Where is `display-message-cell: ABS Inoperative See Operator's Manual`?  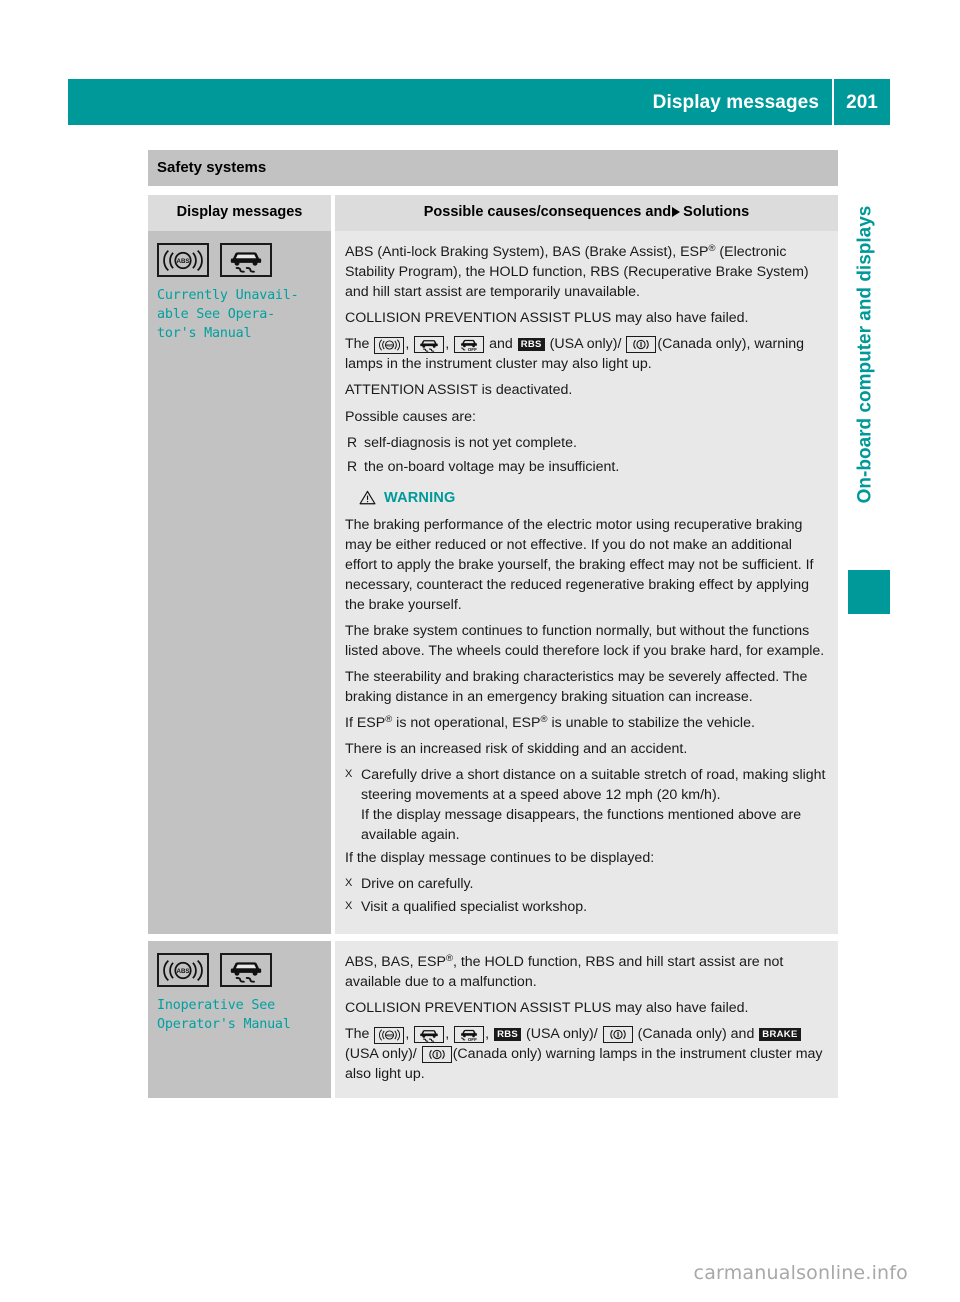 display-message-cell: ABS Inoperative See Operator's Manual is located at coordinates (241, 1020).